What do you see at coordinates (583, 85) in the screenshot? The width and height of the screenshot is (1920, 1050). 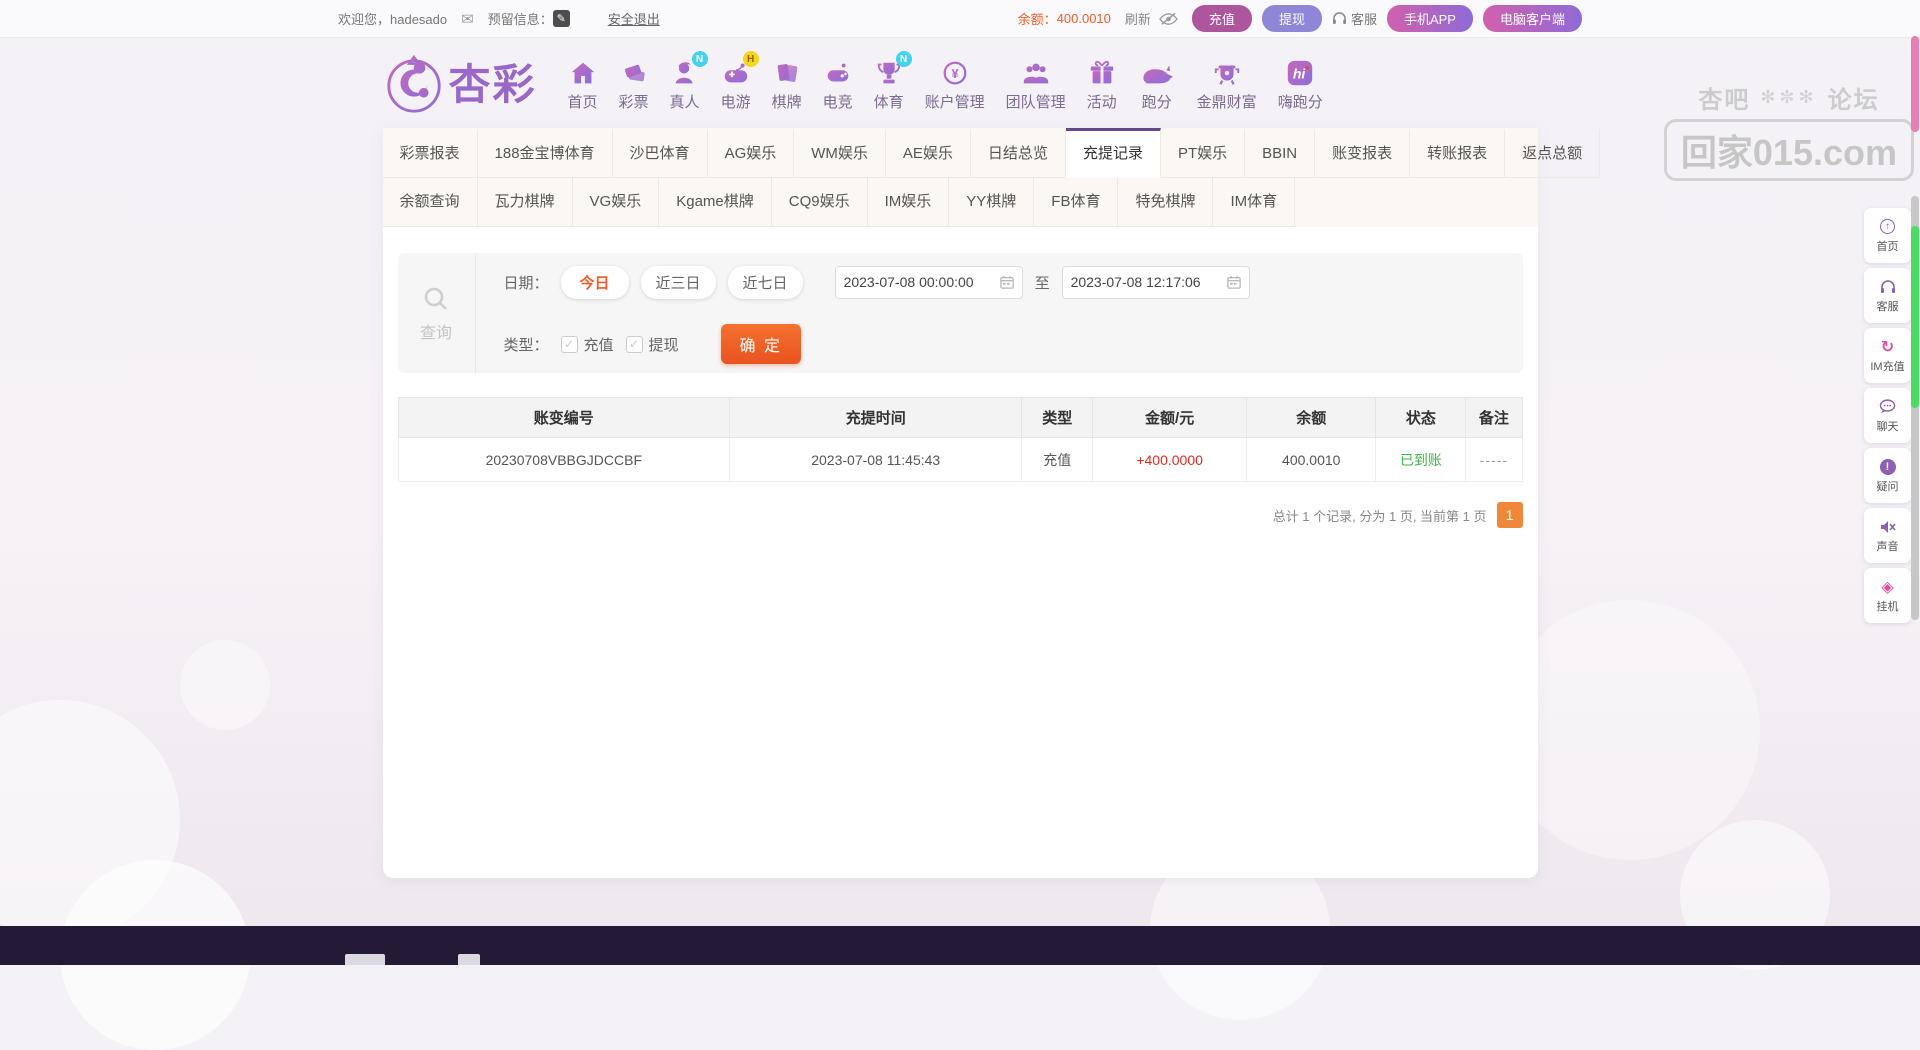 I see `nav-item-home: 首页` at bounding box center [583, 85].